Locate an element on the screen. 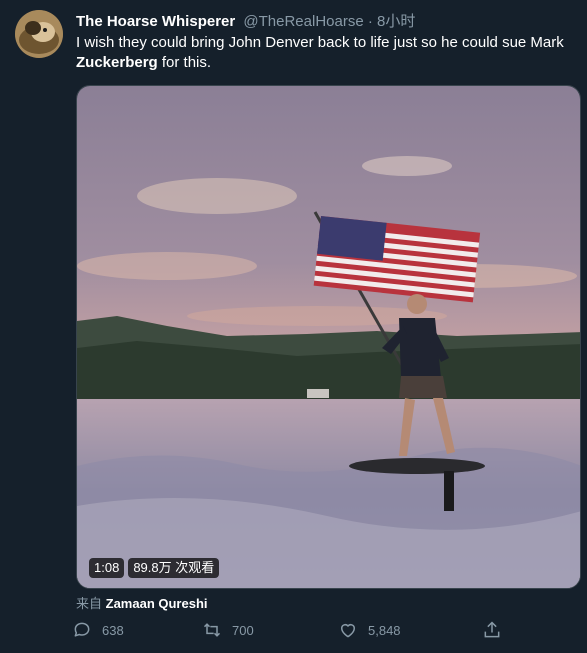 The width and height of the screenshot is (587, 653). like-button: 5,848 is located at coordinates (369, 630).